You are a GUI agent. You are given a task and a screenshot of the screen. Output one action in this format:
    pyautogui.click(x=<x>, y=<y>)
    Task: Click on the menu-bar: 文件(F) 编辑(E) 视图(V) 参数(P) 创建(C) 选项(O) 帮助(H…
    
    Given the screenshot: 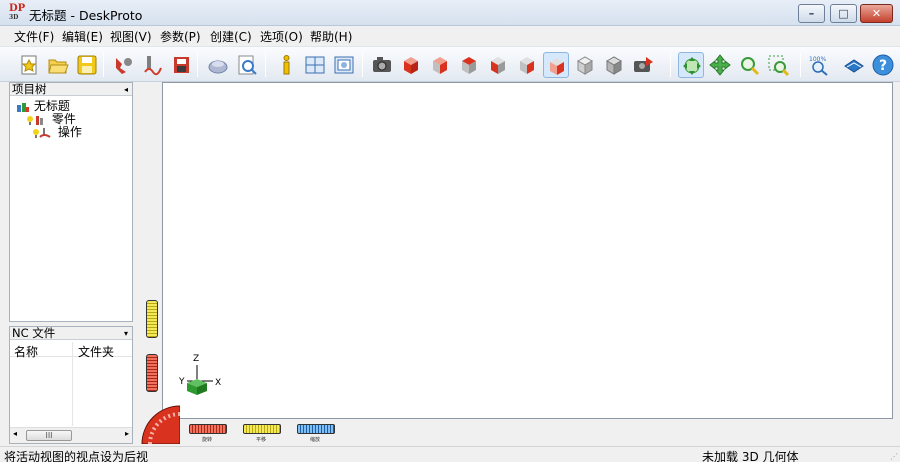 What is the action you would take?
    pyautogui.click(x=450, y=36)
    